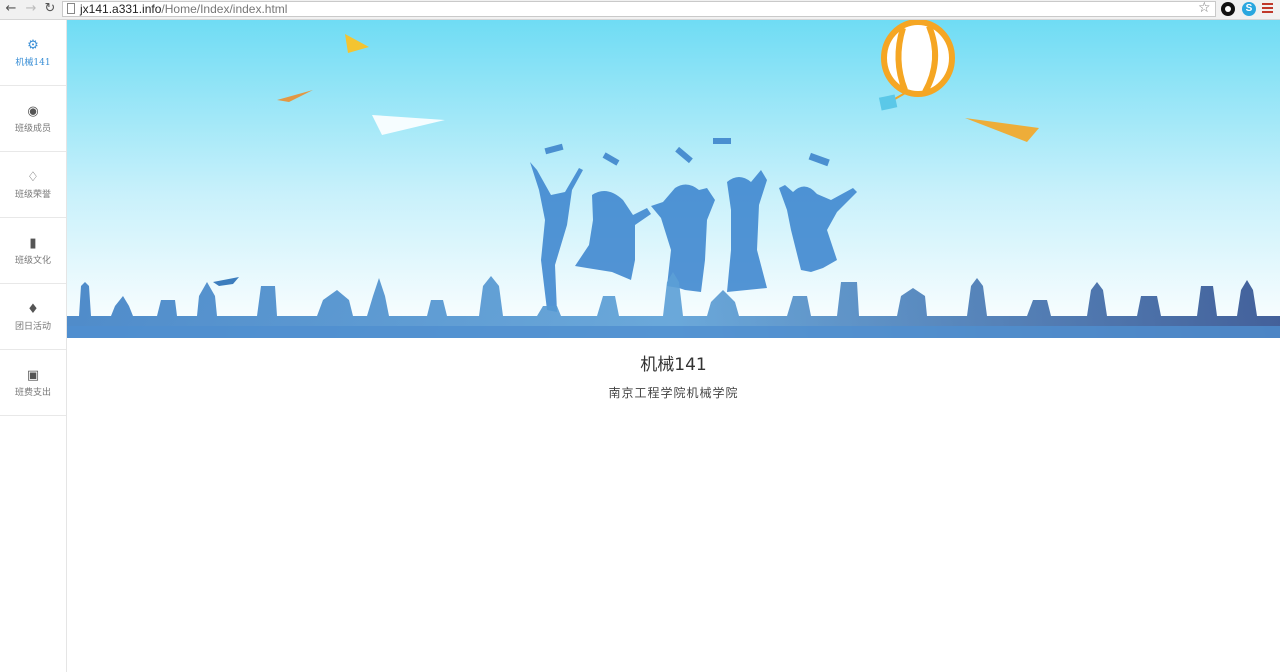  What do you see at coordinates (31, 9) in the screenshot?
I see `forward-icon: →` at bounding box center [31, 9].